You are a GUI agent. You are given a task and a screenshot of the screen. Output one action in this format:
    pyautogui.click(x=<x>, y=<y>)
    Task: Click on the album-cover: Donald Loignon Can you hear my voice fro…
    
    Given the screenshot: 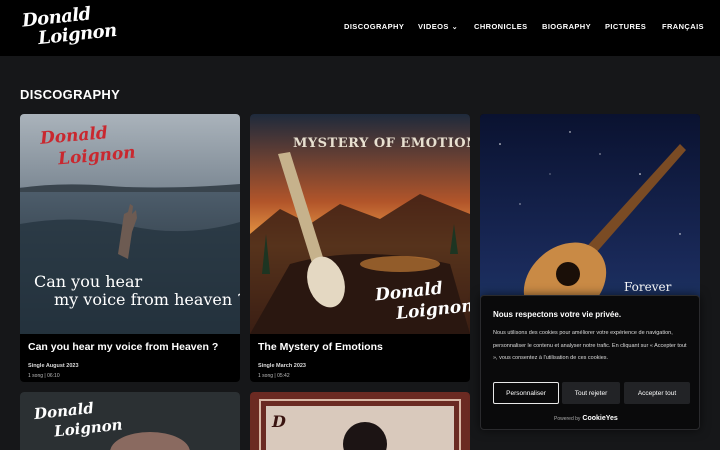 What is the action you would take?
    pyautogui.click(x=130, y=224)
    